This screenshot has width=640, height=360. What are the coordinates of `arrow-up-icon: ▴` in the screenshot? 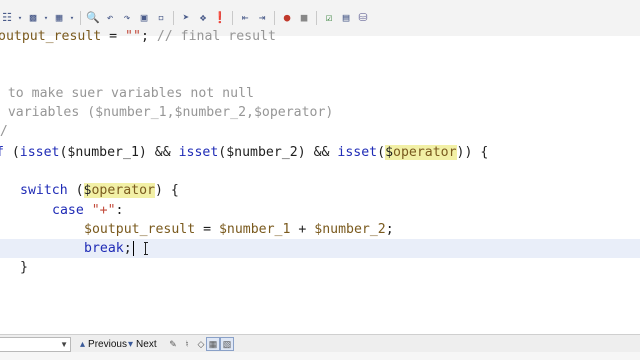 It's located at (83, 344).